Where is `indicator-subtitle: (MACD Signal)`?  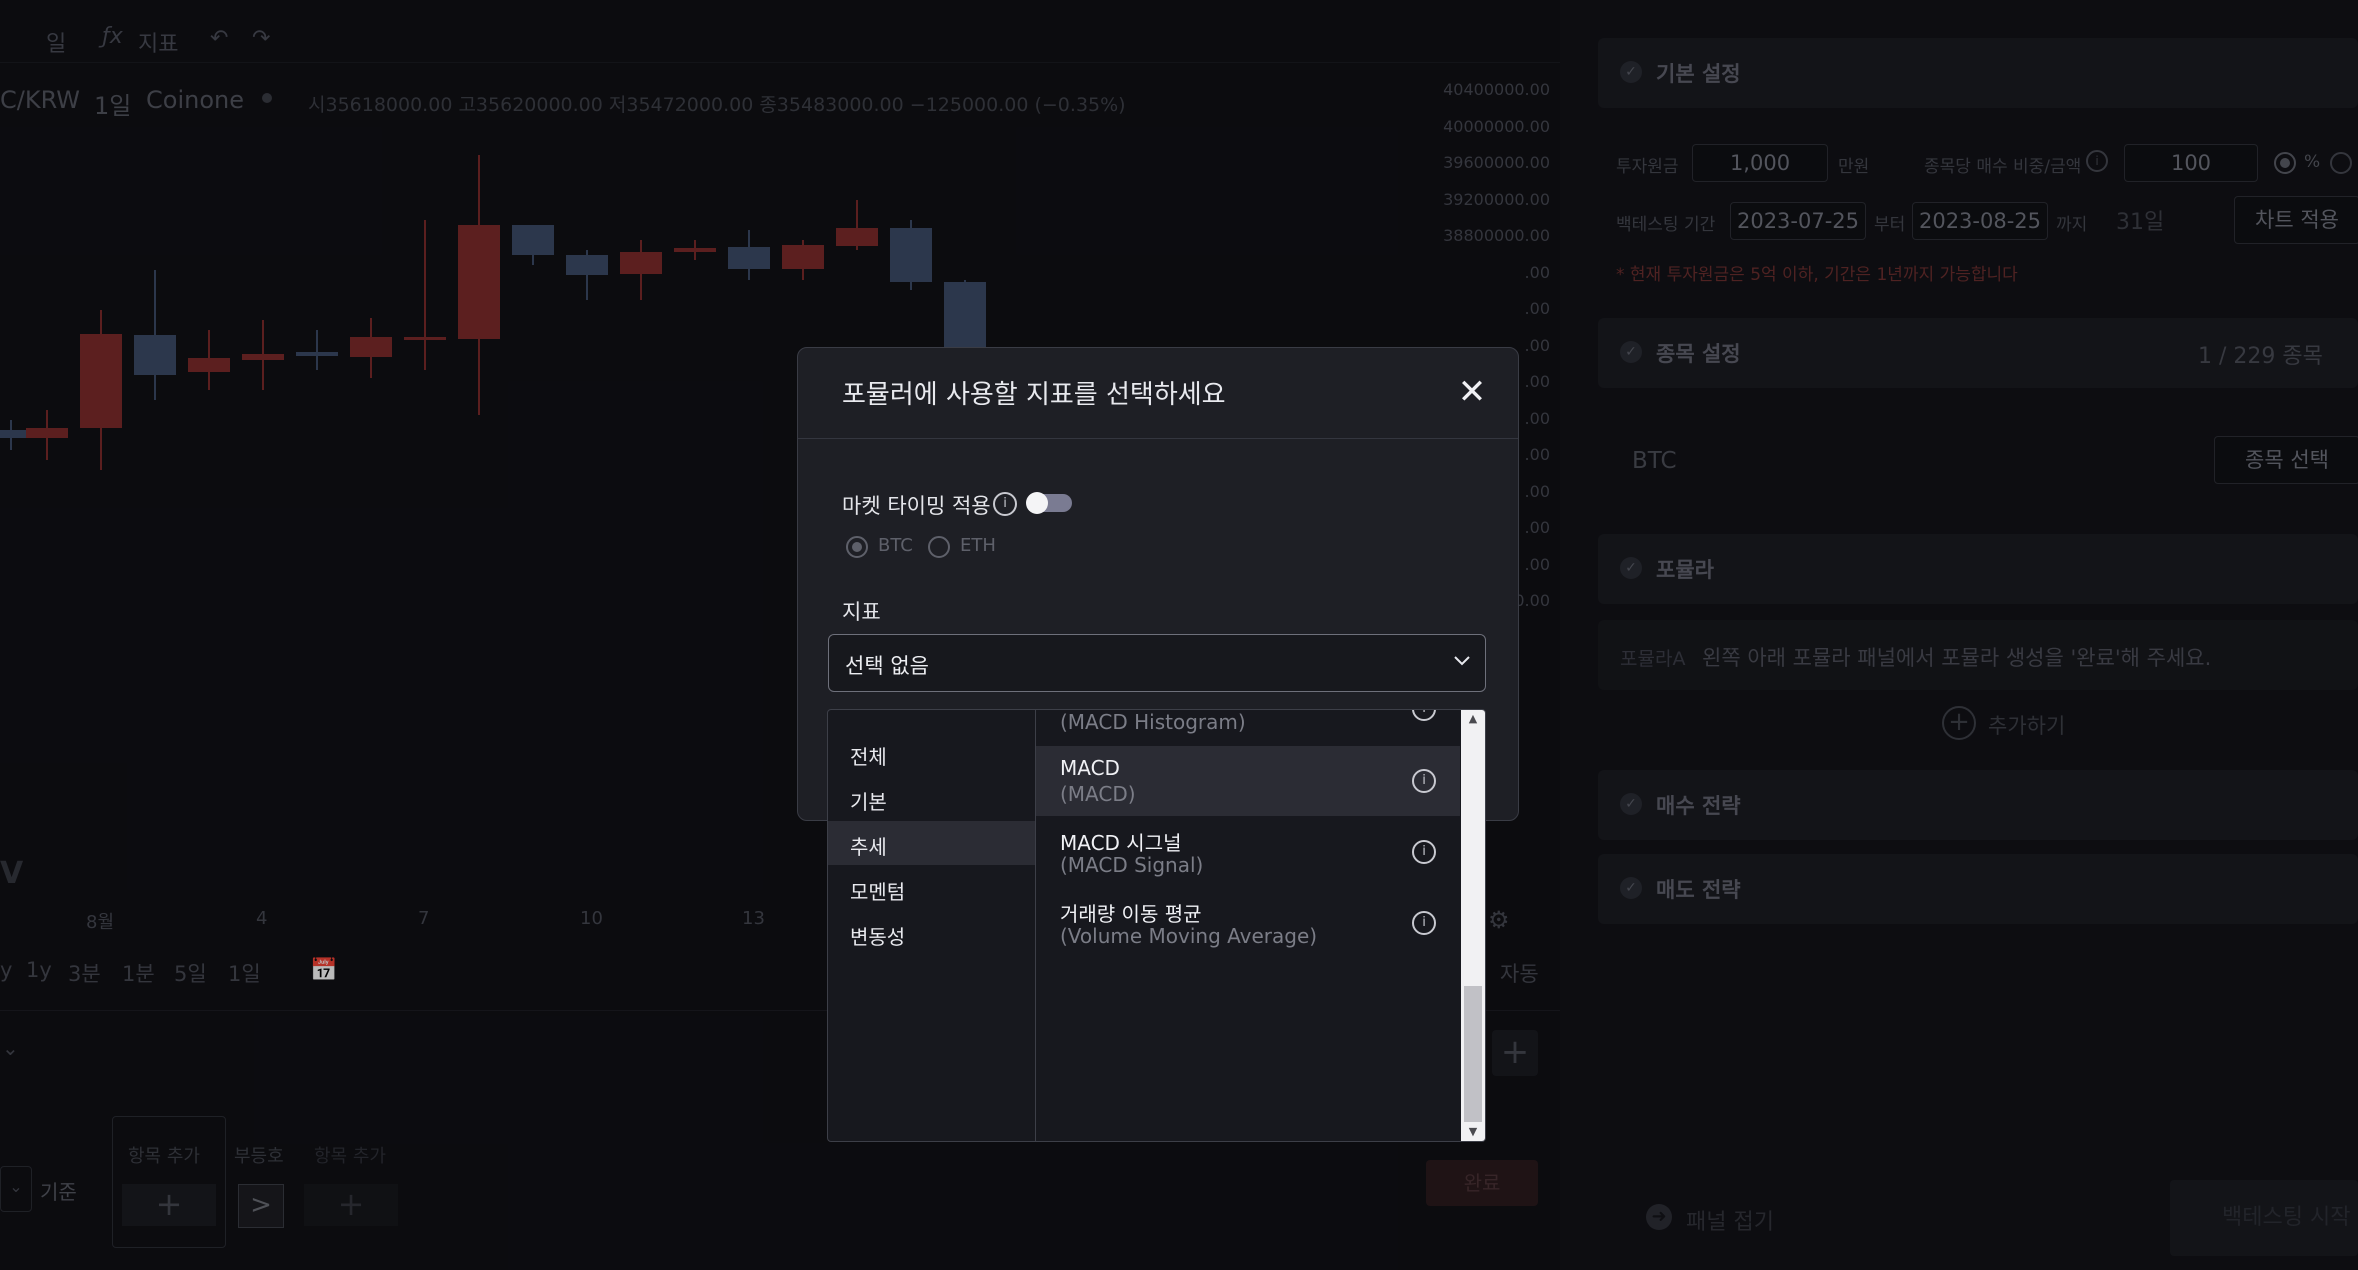 indicator-subtitle: (MACD Signal) is located at coordinates (1132, 865).